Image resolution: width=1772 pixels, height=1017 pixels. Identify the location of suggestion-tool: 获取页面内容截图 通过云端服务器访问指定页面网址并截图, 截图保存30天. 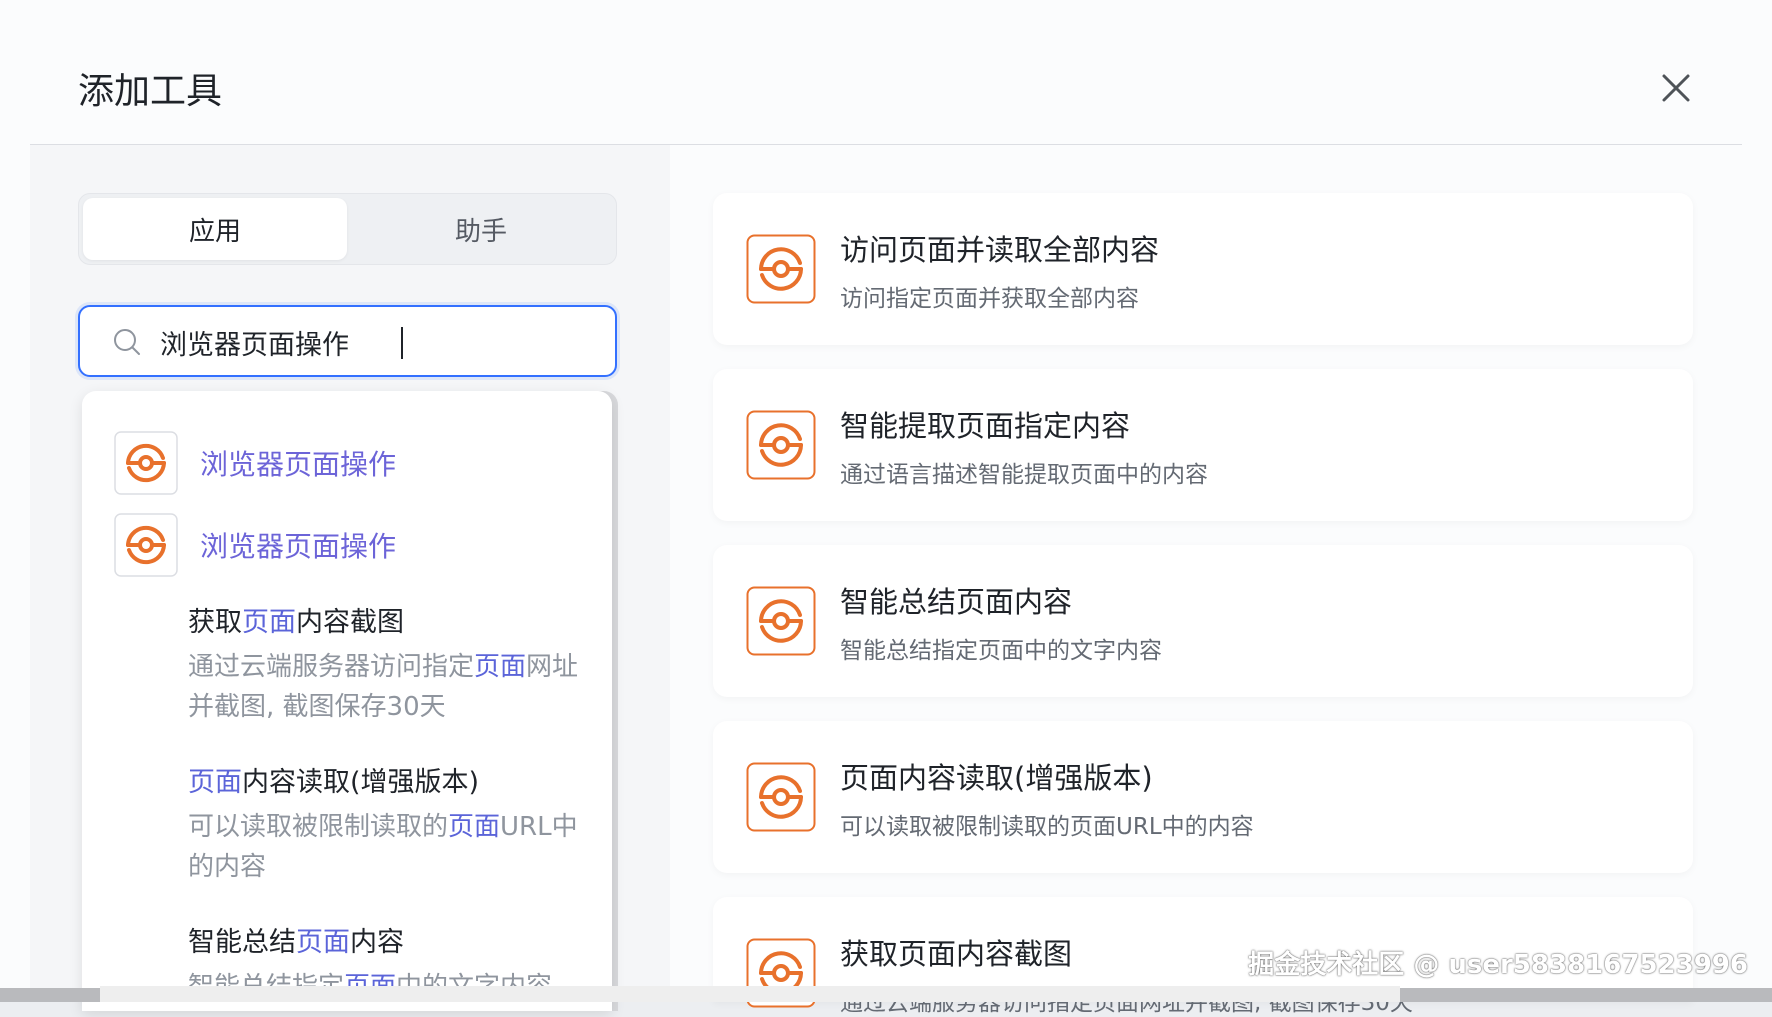
(388, 666).